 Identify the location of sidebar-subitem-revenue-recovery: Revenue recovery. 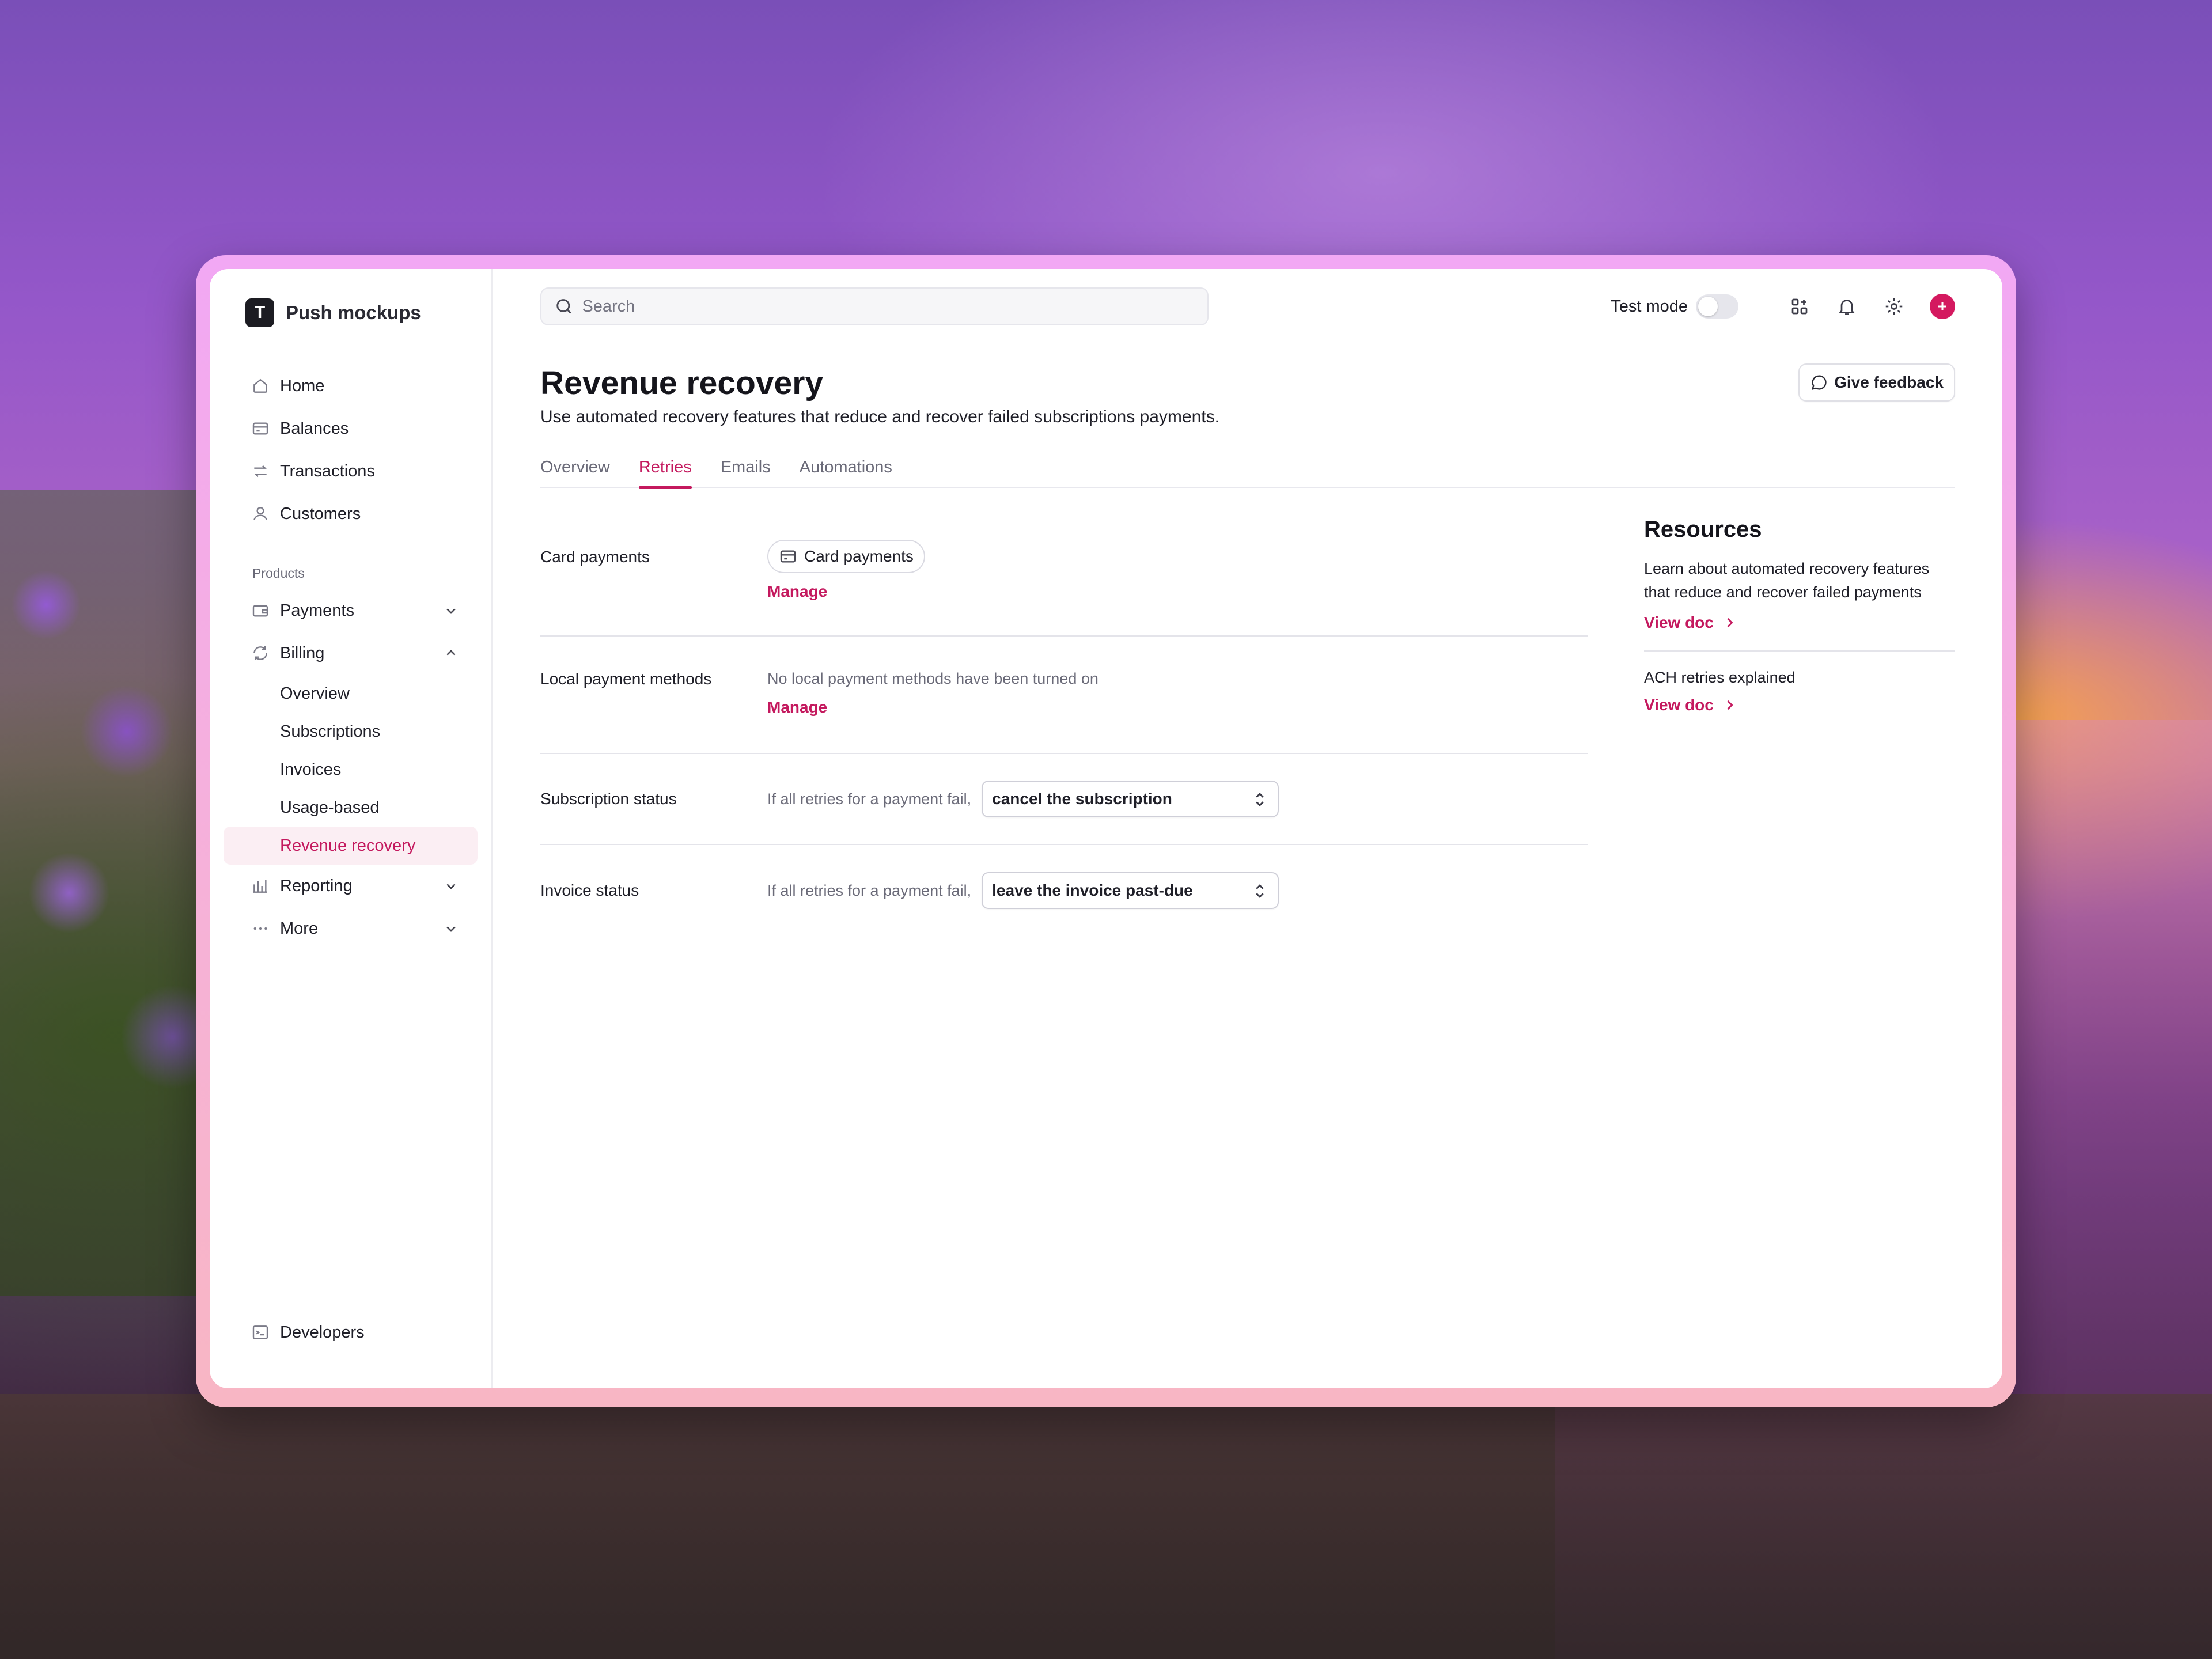
(351, 846).